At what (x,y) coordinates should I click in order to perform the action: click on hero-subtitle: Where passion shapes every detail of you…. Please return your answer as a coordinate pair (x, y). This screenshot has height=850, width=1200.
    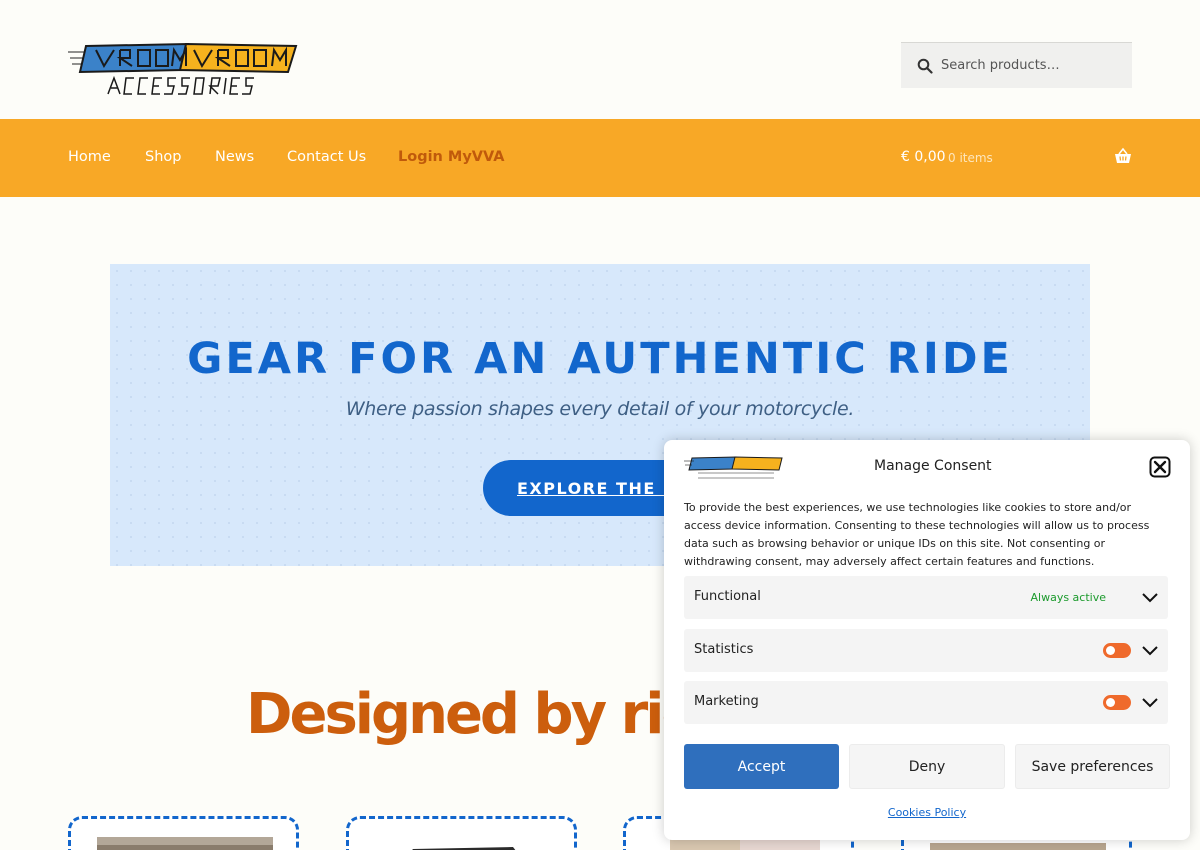
    Looking at the image, I should click on (600, 409).